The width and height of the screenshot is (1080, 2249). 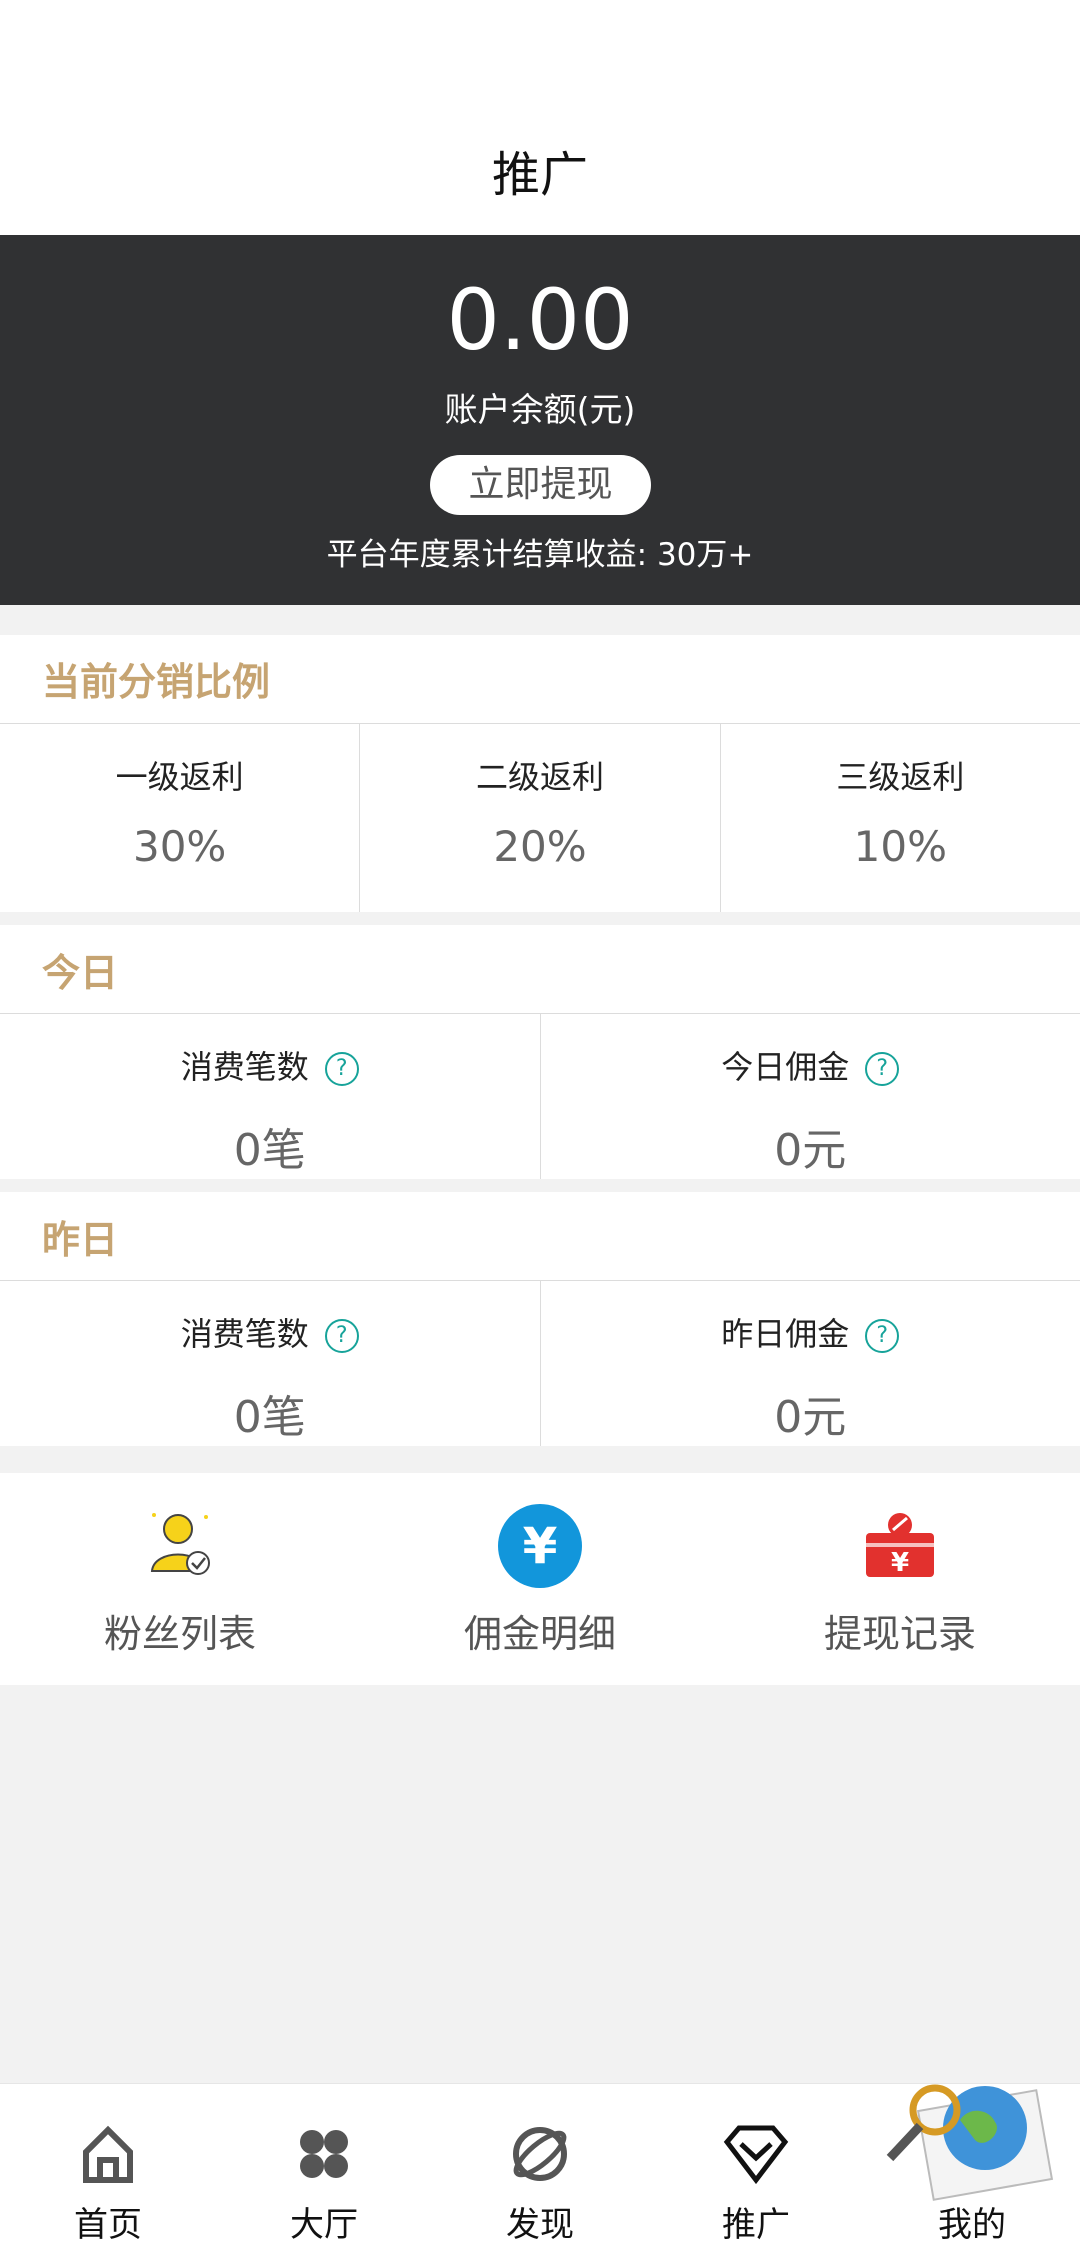 What do you see at coordinates (900, 818) in the screenshot?
I see `rate-cell-level-3: 三级返利 10%` at bounding box center [900, 818].